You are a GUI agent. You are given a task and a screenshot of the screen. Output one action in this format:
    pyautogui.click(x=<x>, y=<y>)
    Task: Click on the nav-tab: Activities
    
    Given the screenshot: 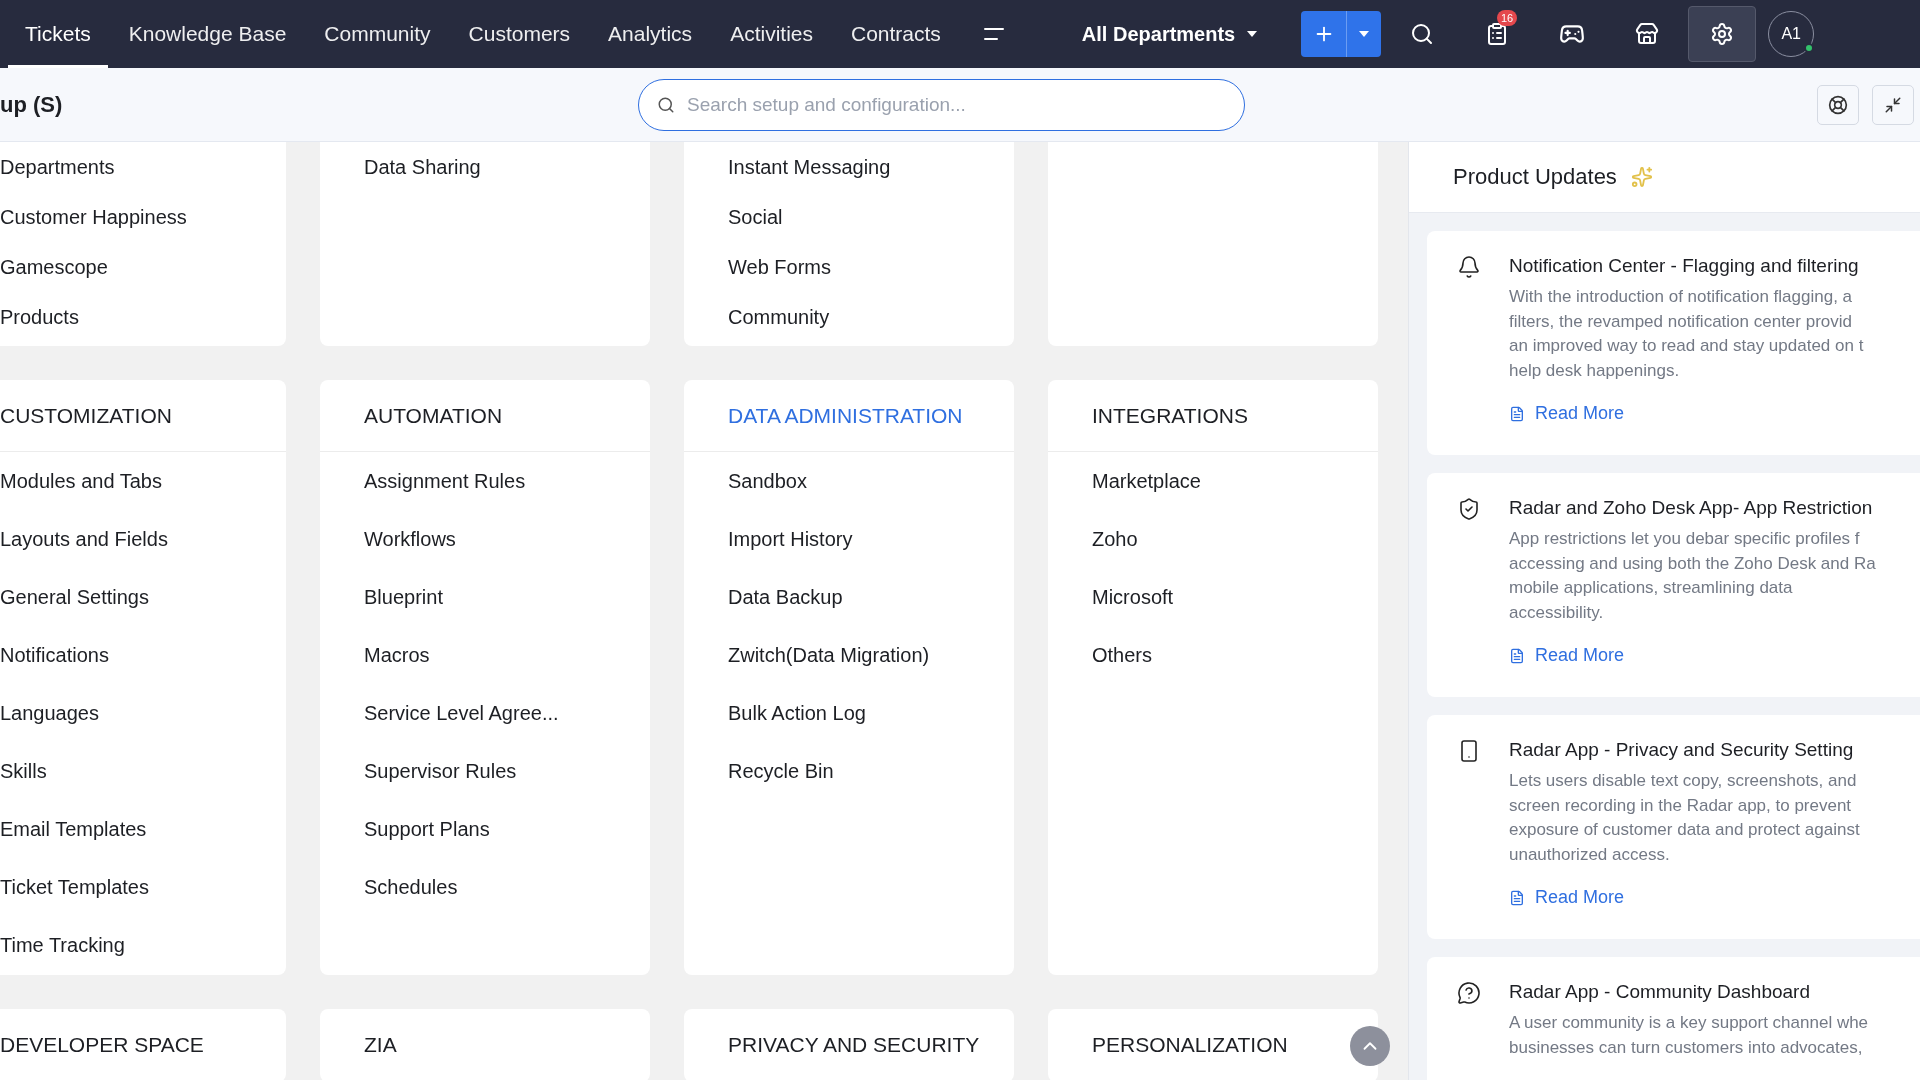 What is the action you would take?
    pyautogui.click(x=771, y=34)
    